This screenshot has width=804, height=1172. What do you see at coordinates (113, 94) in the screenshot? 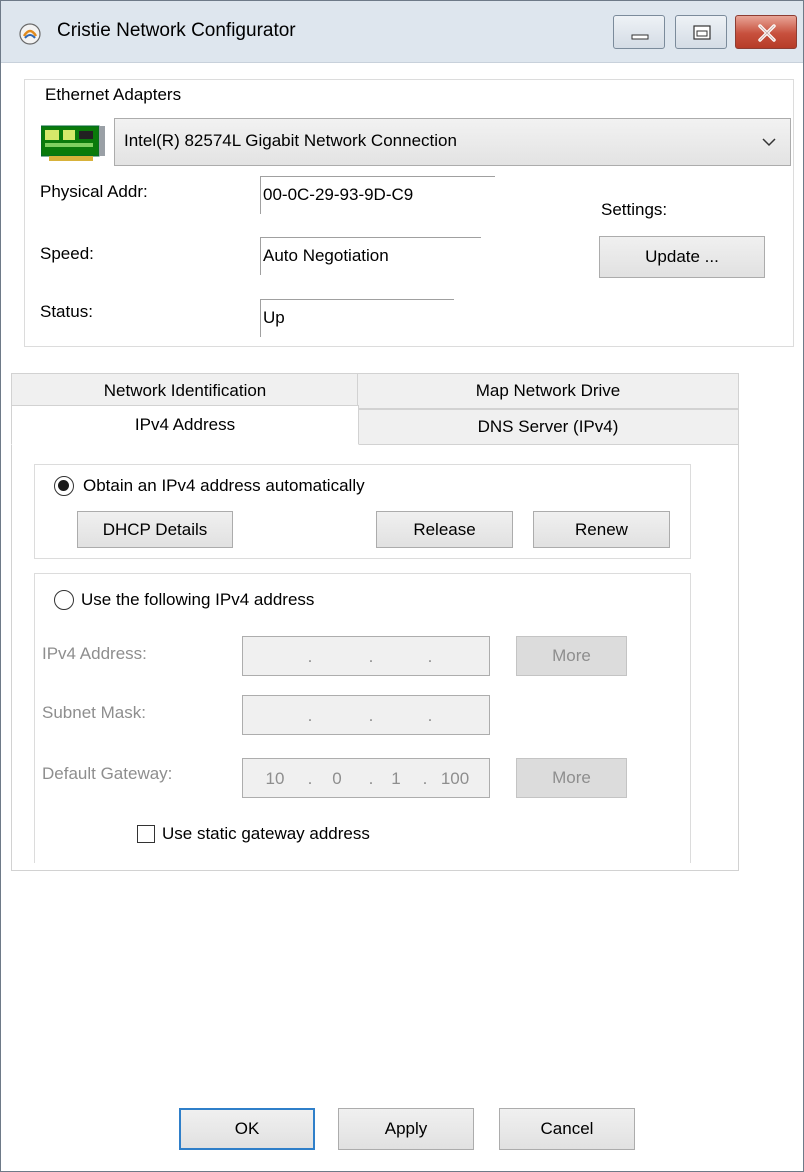
I see `ethernet-adapters-label: Ethernet Adapters` at bounding box center [113, 94].